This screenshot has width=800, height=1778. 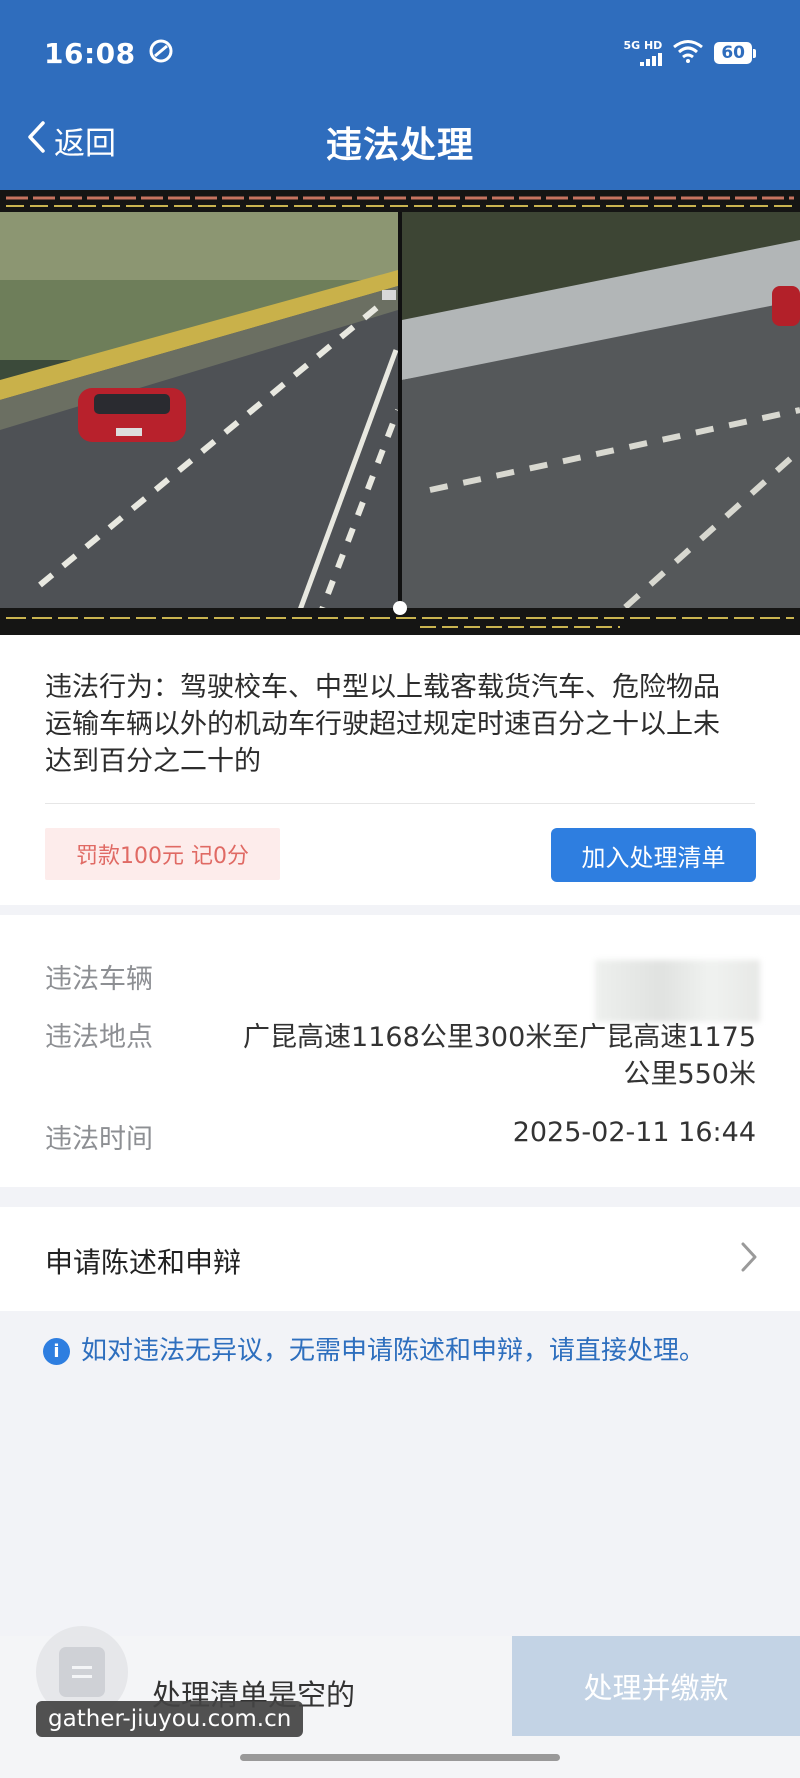 I want to click on appeal-row: 申请陈述和申辩, so click(x=400, y=1259).